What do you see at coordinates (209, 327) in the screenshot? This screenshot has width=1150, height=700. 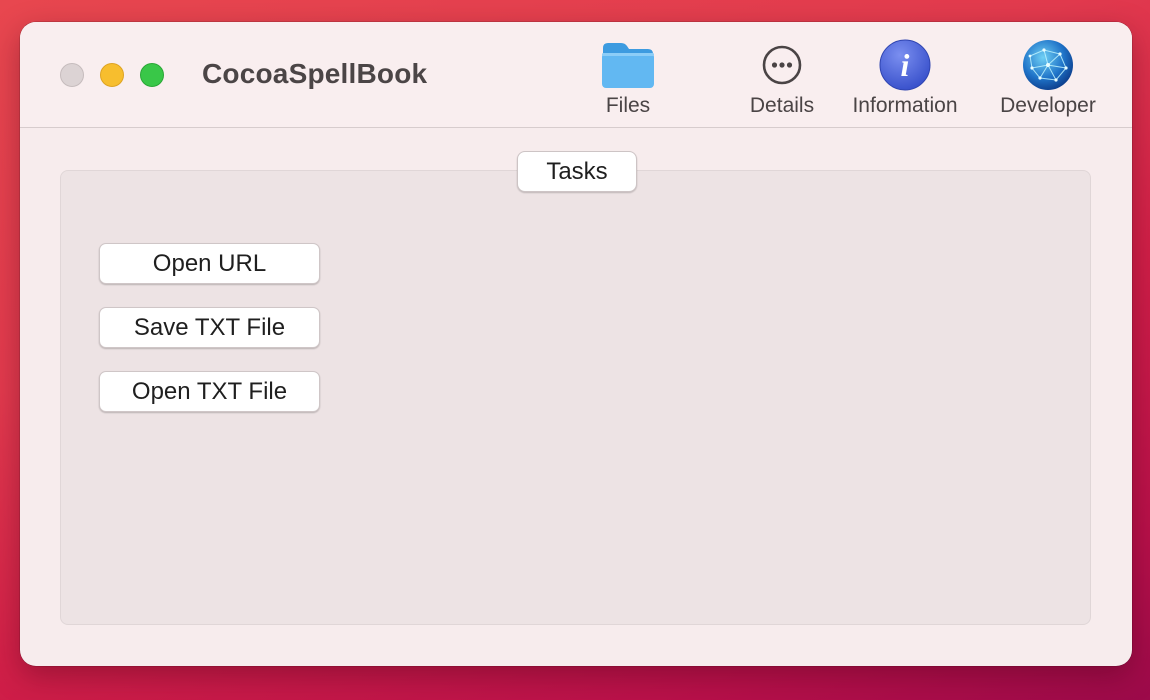 I see `save-txt-file-button: Save TXT File` at bounding box center [209, 327].